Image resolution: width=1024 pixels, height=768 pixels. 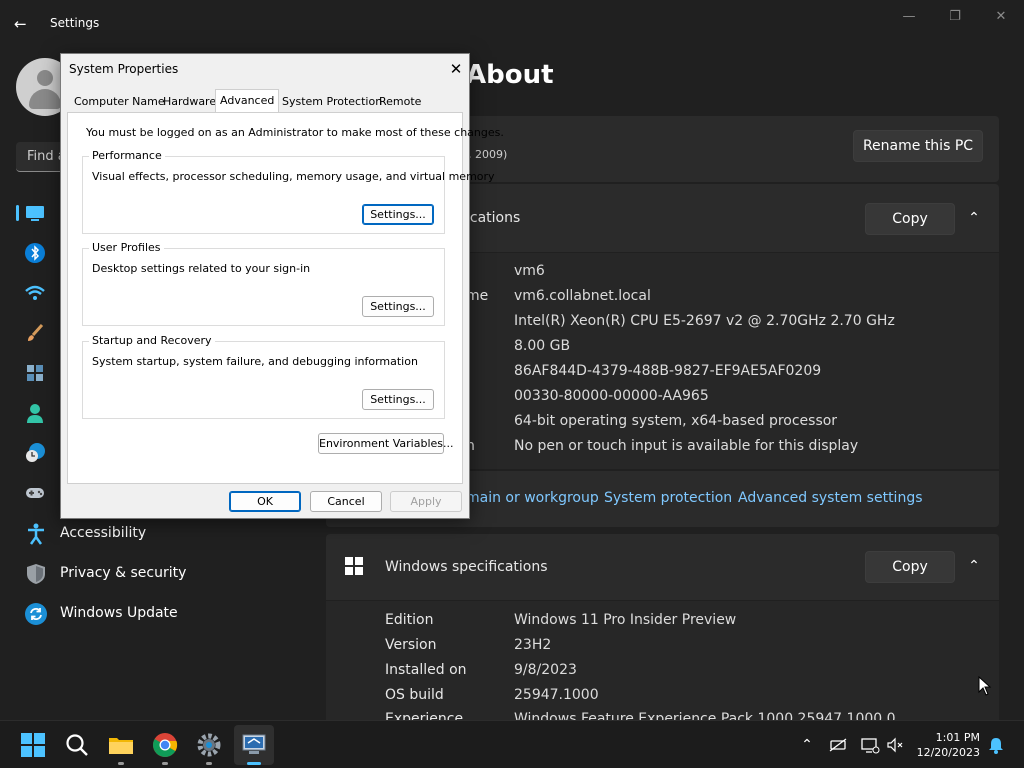 What do you see at coordinates (542, 346) in the screenshot?
I see `spec-value-ram: 8.00 GB` at bounding box center [542, 346].